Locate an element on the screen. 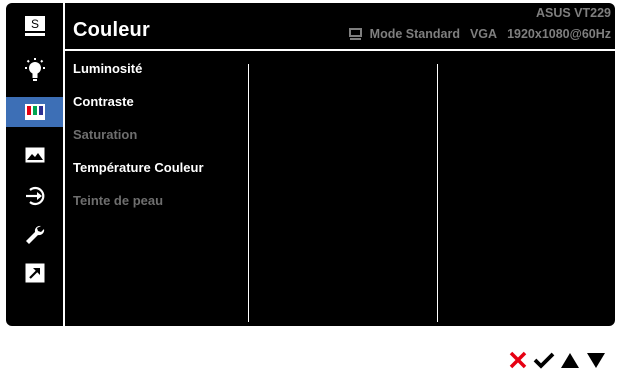  splendid-icon: S is located at coordinates (34, 26).